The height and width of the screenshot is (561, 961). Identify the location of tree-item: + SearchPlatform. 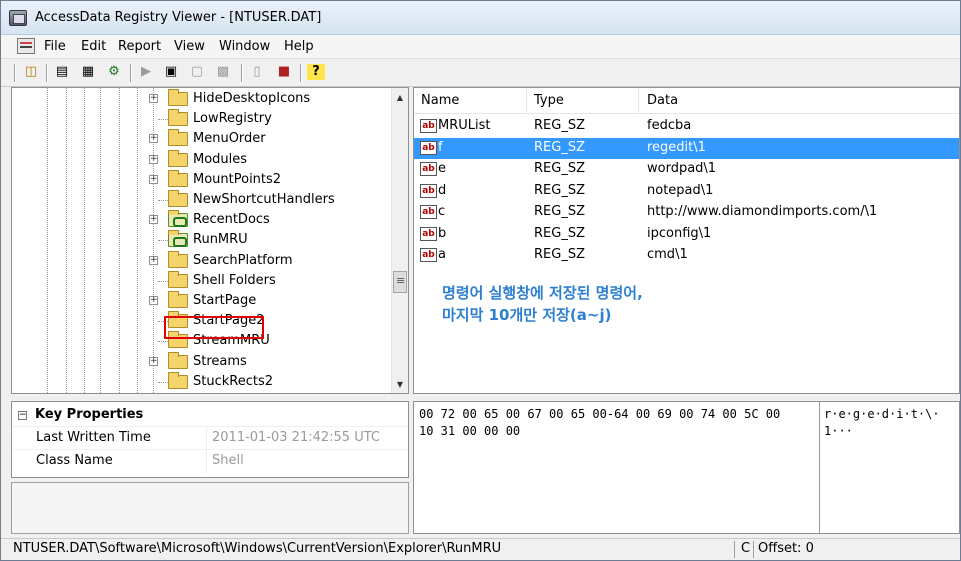
(202, 260).